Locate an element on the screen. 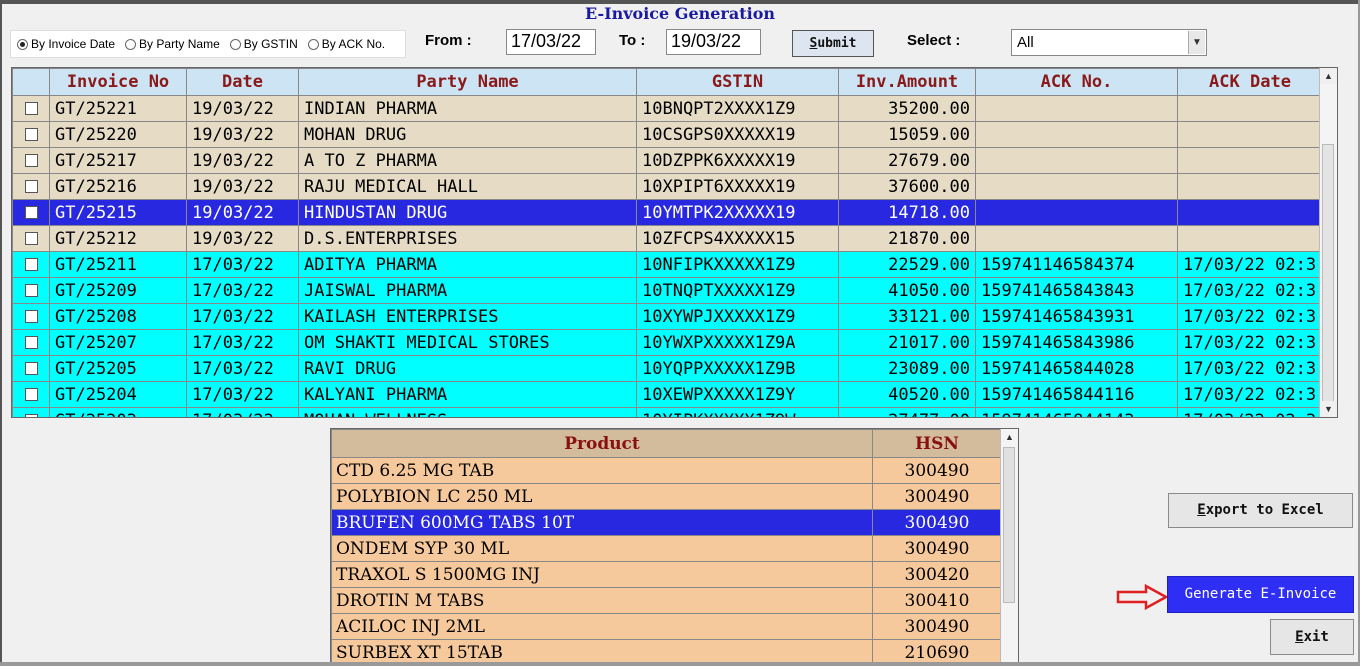 This screenshot has width=1360, height=666. inv-amount-column-header: Inv.Amount is located at coordinates (907, 82).